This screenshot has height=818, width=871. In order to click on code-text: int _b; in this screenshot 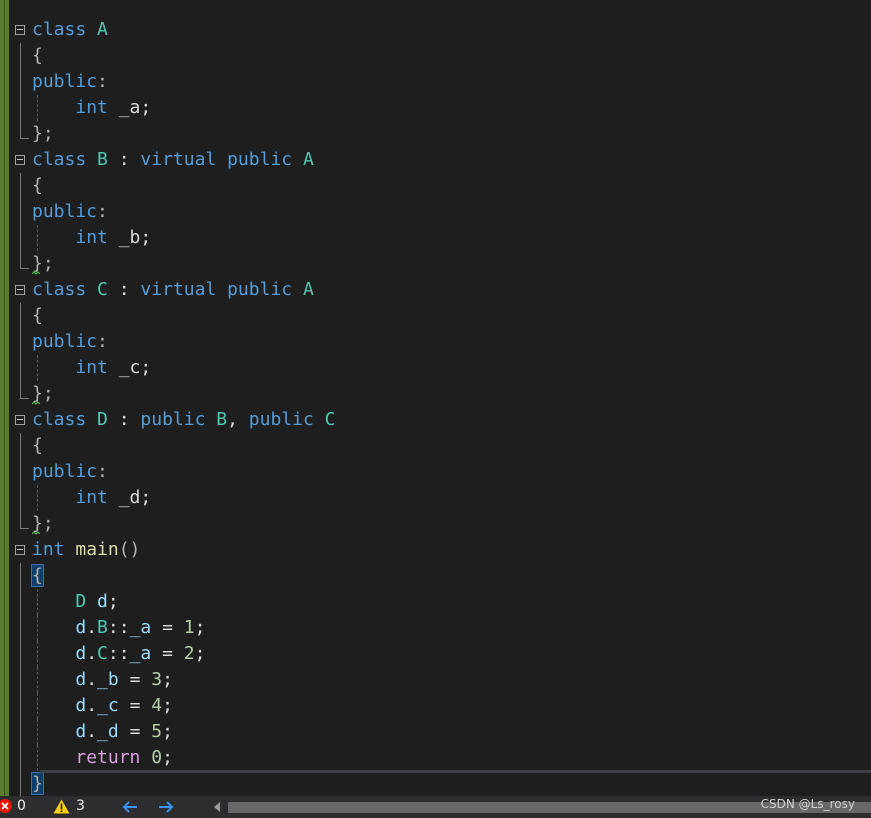, I will do `click(91, 238)`.